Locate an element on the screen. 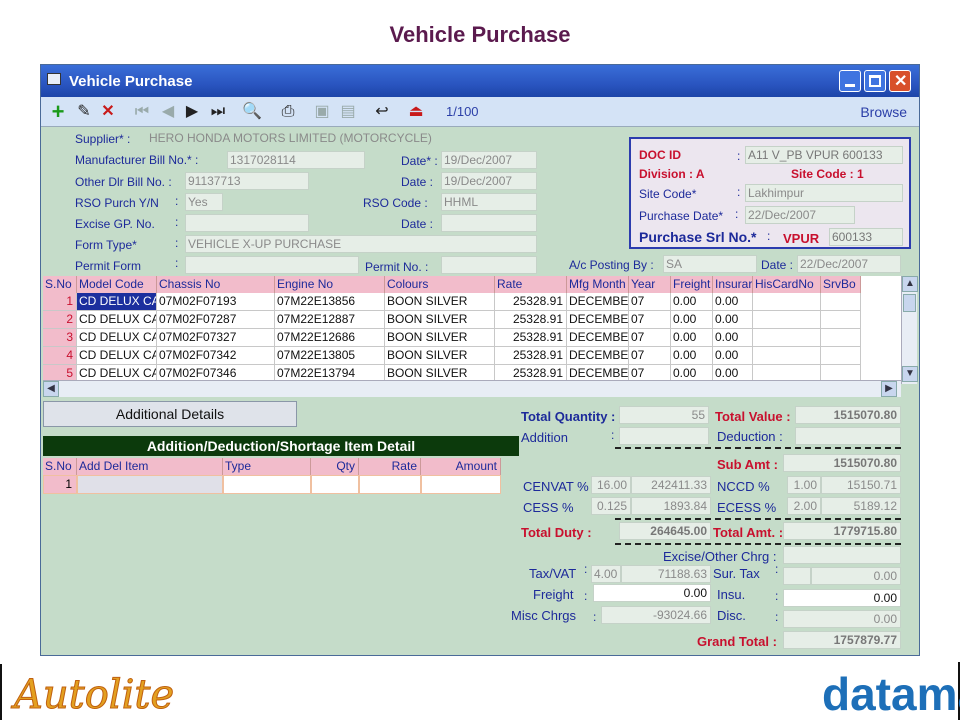  column-header: Mfg Month is located at coordinates (598, 284).